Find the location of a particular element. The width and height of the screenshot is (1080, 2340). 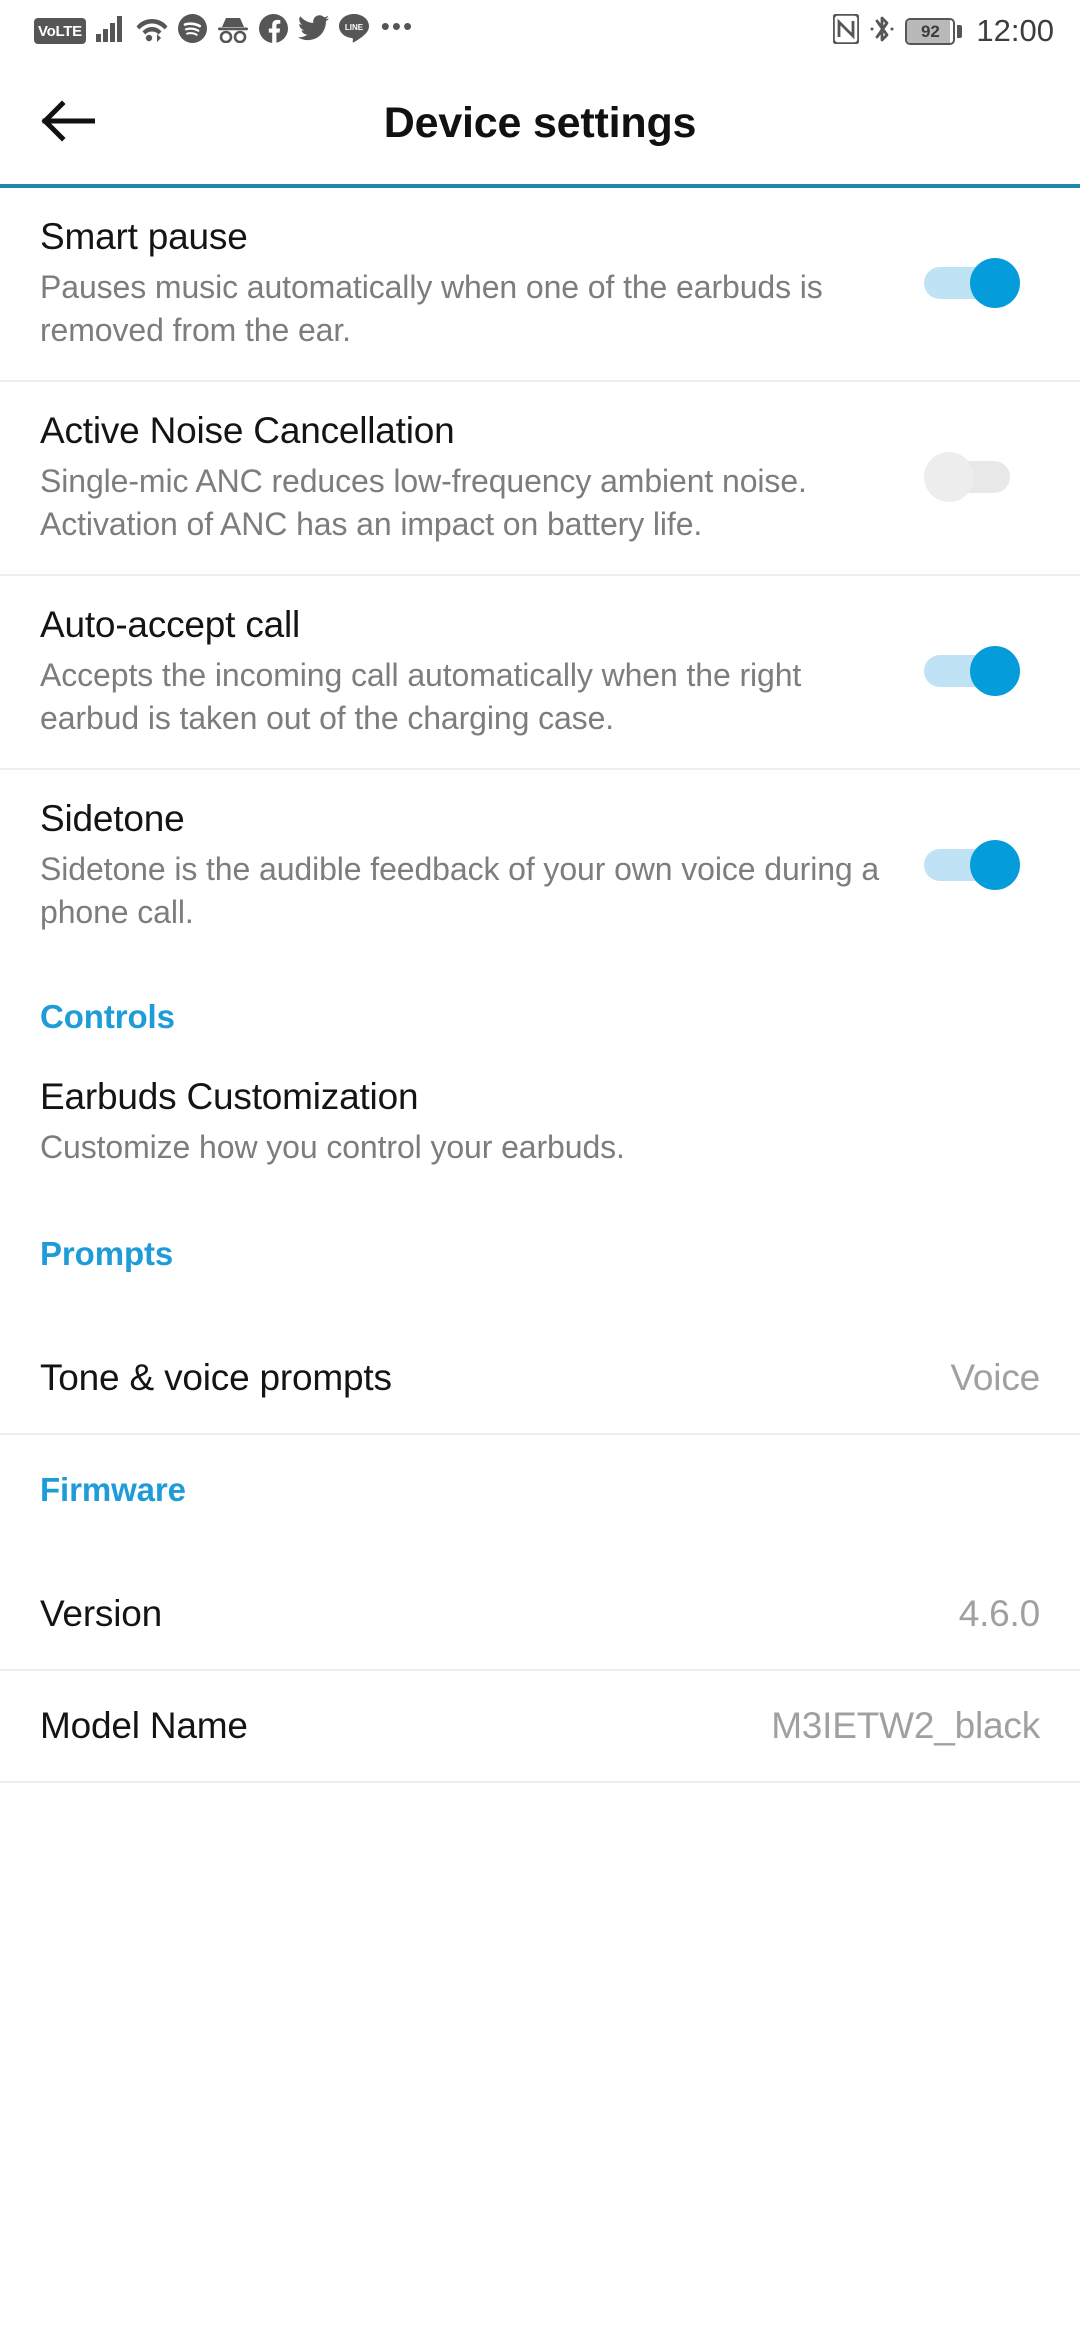

battery-percent-label: 92 is located at coordinates (930, 31).